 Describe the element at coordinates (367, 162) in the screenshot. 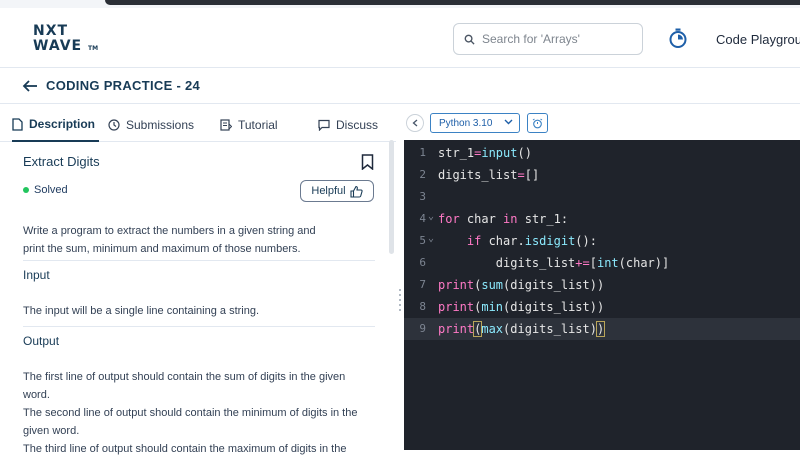

I see `bookmark-icon` at that location.